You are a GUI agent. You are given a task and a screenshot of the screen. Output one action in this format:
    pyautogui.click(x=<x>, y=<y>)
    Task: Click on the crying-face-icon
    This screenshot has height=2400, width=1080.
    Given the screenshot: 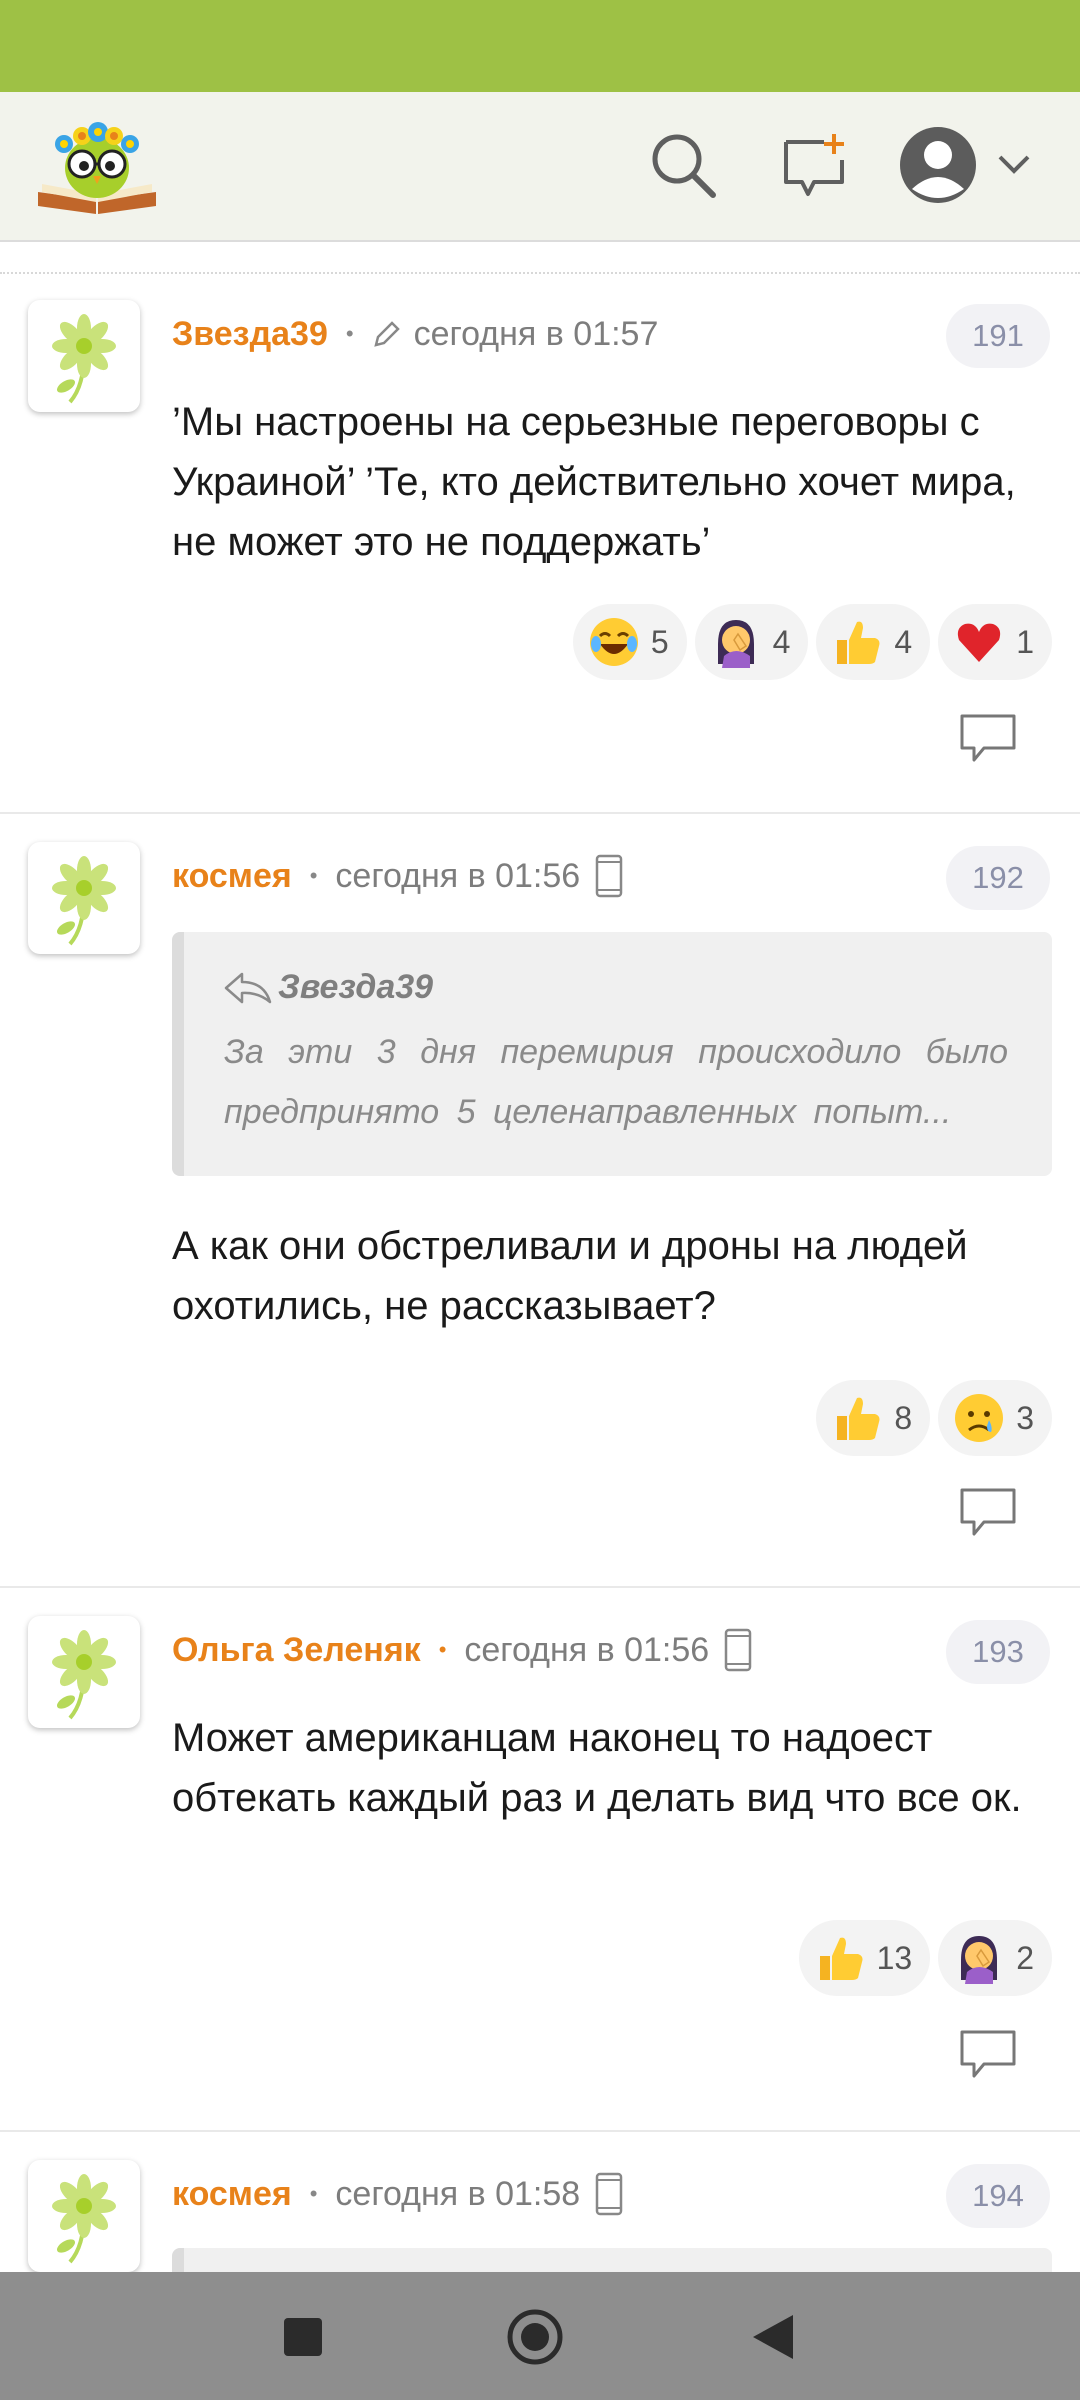 What is the action you would take?
    pyautogui.click(x=979, y=1418)
    